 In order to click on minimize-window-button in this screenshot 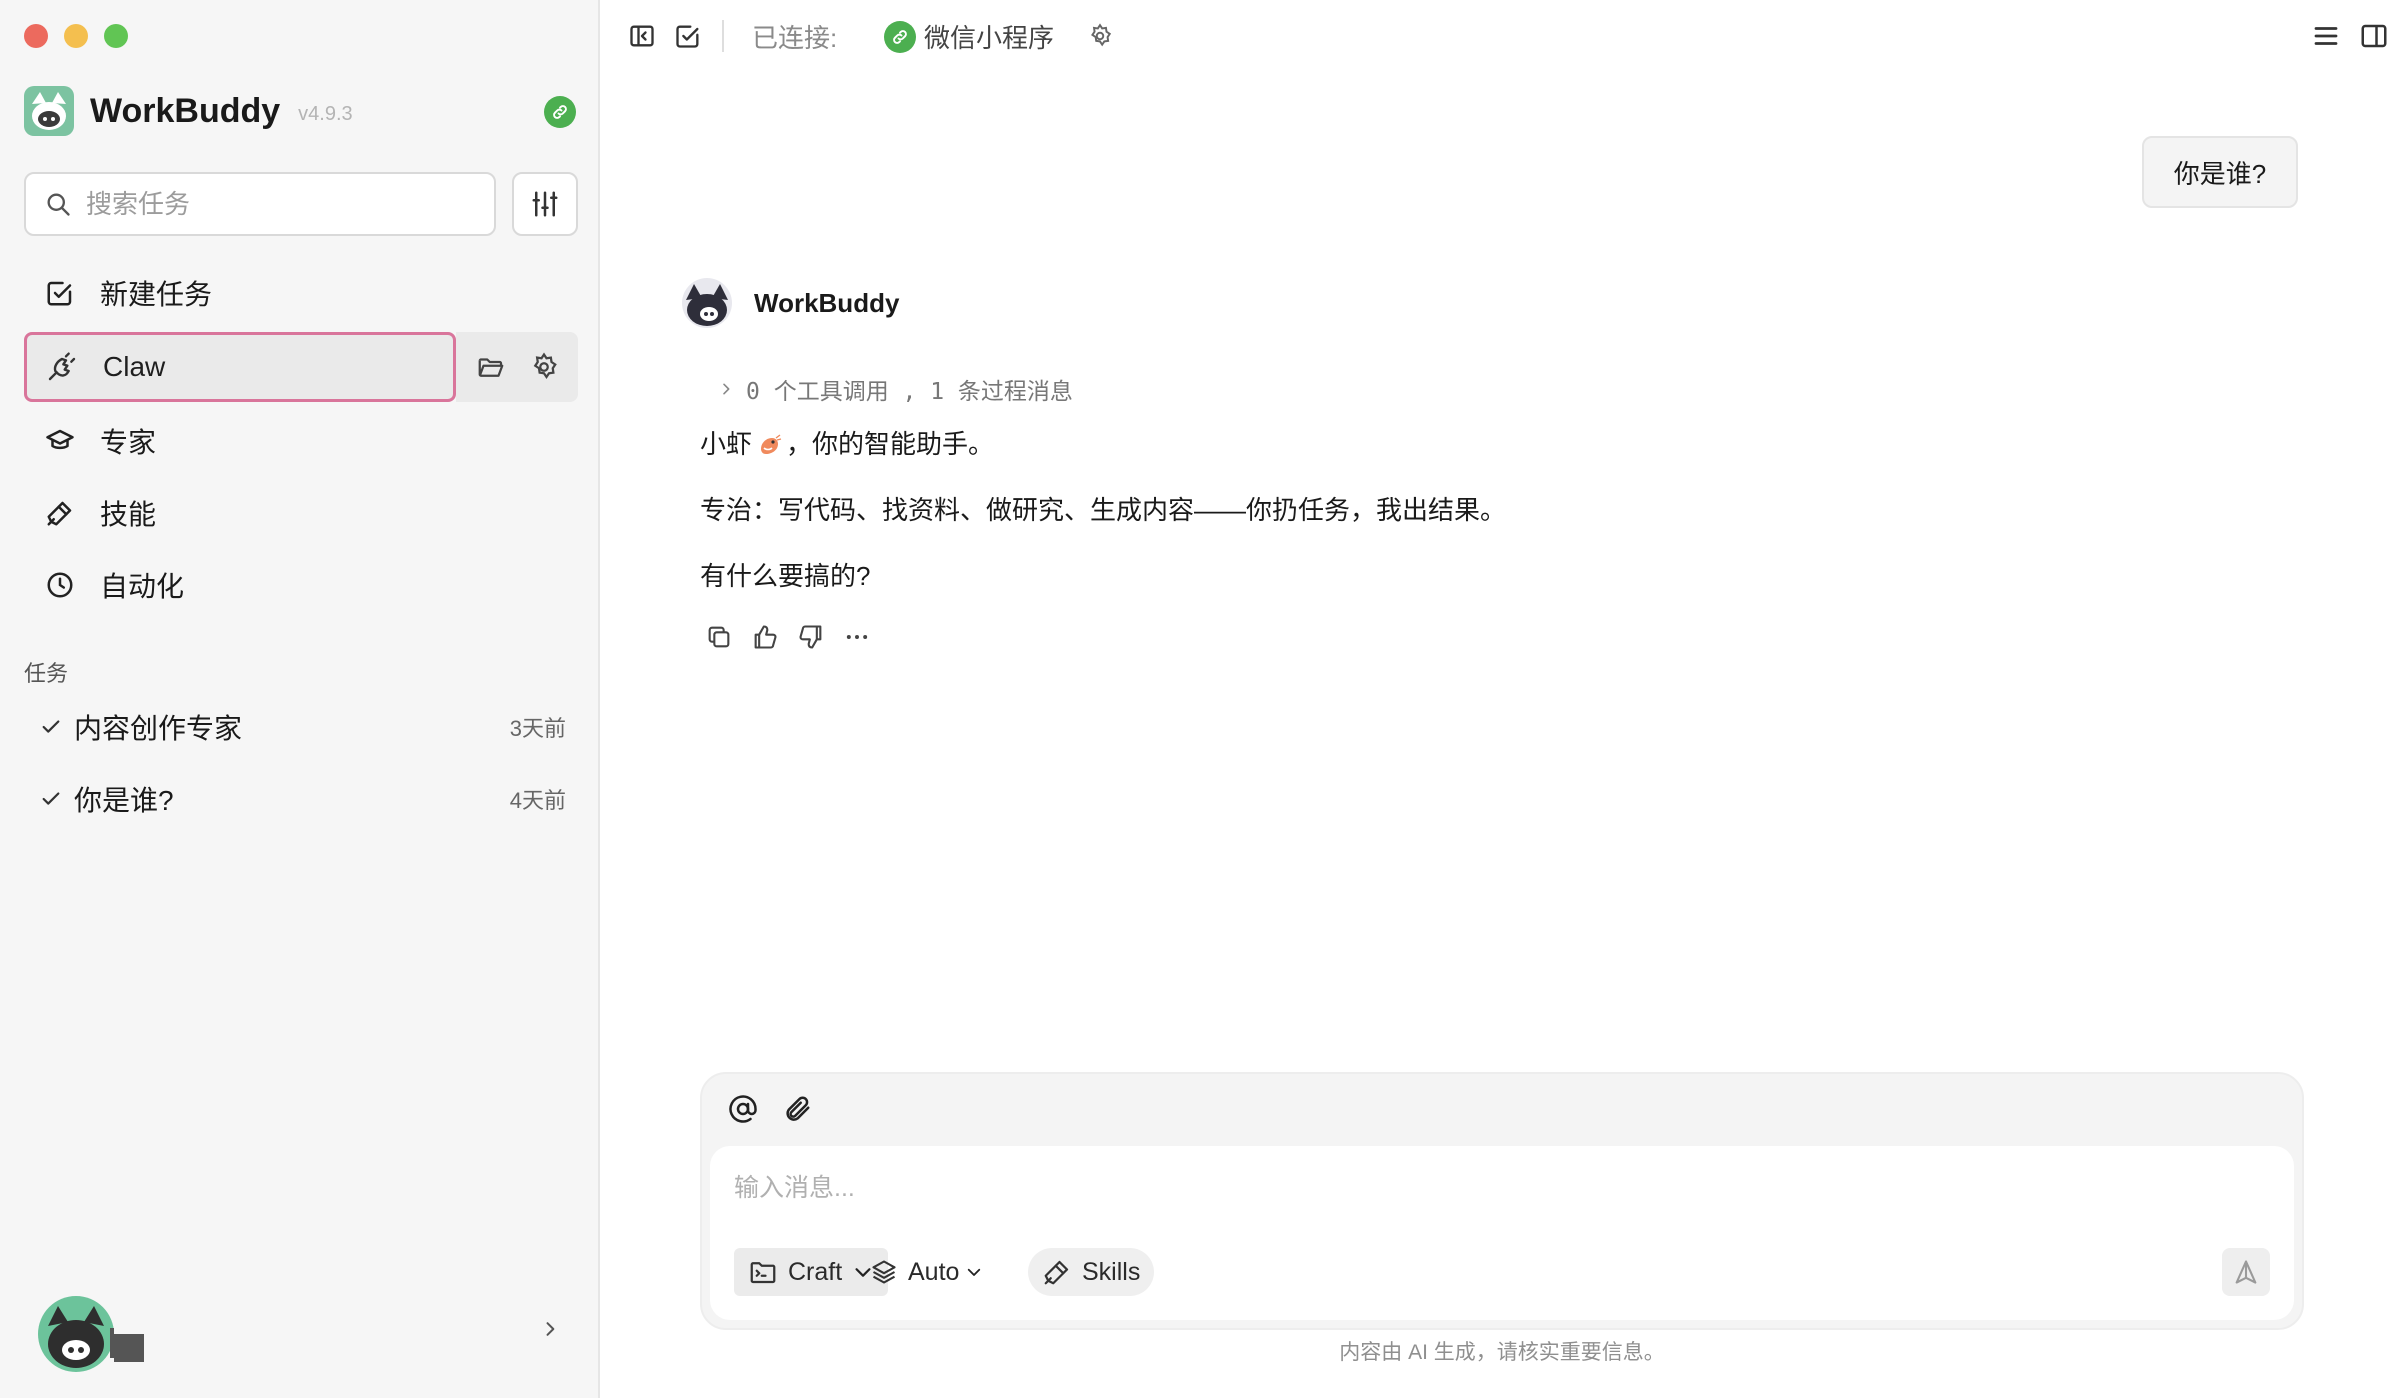, I will do `click(76, 36)`.